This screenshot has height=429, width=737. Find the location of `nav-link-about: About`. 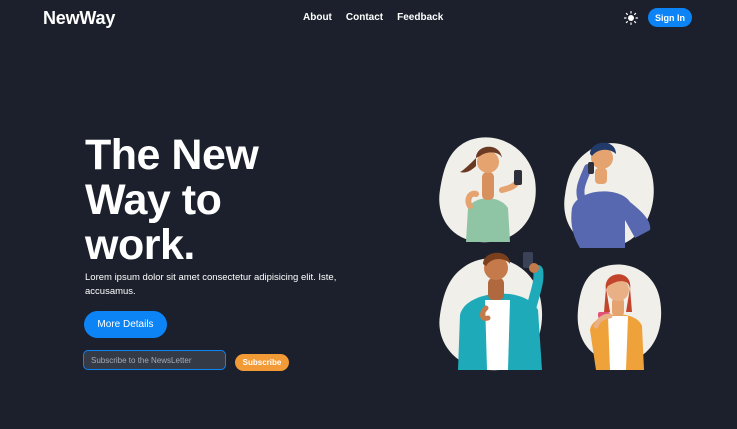

nav-link-about: About is located at coordinates (317, 17).